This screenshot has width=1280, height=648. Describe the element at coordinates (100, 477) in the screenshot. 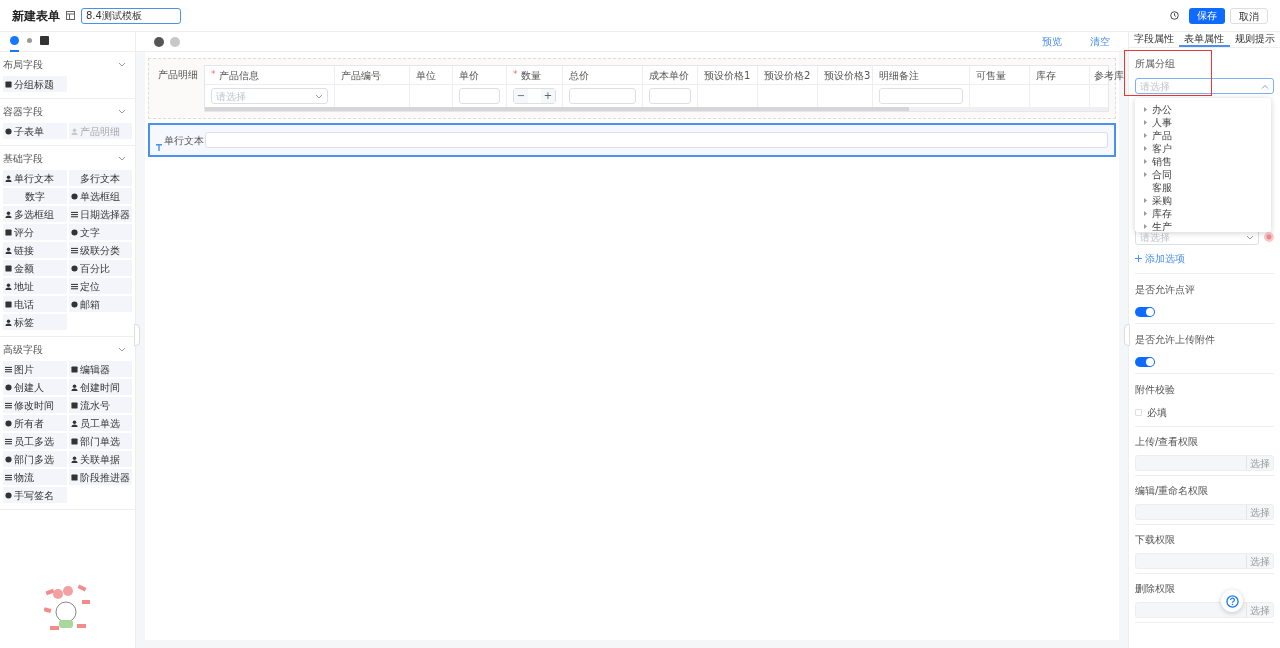

I see `field-type-item: 阶段推进器` at that location.